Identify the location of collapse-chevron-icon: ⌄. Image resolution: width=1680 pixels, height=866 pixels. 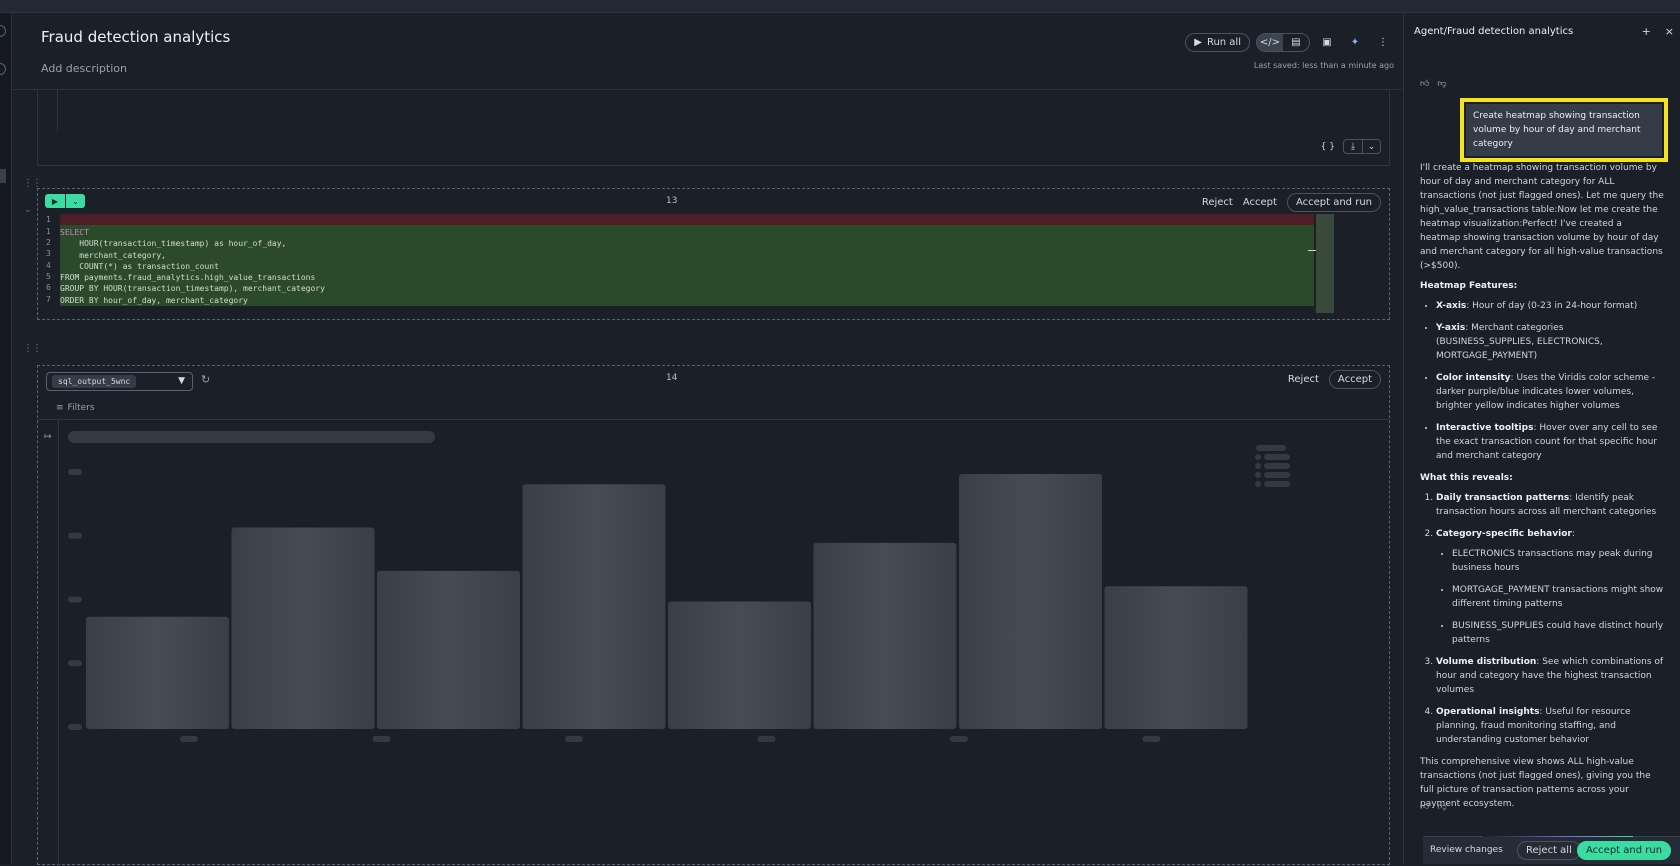
(27, 210).